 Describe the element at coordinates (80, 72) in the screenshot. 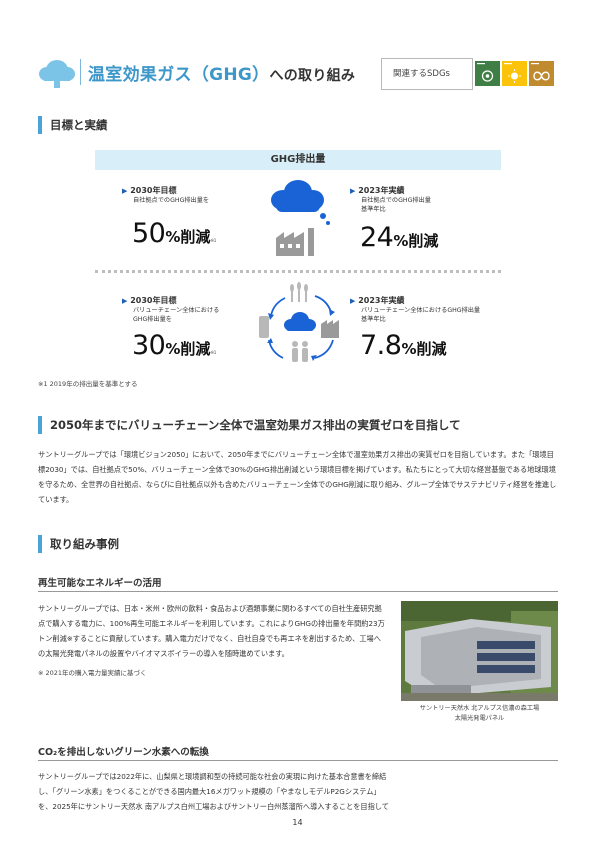

I see `title-divider` at that location.